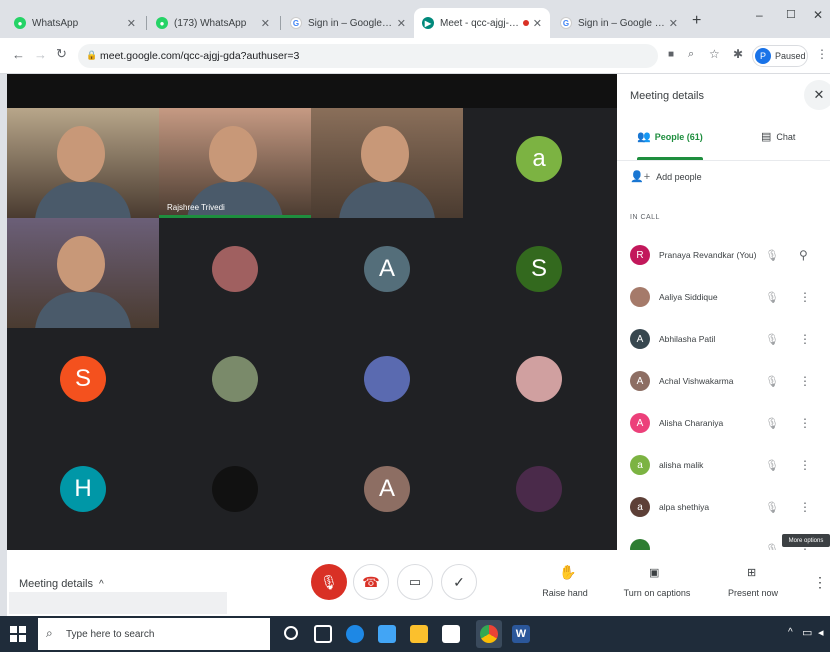 Image resolution: width=830 pixels, height=652 pixels. What do you see at coordinates (780, 56) in the screenshot?
I see `profile-button: P Paused` at bounding box center [780, 56].